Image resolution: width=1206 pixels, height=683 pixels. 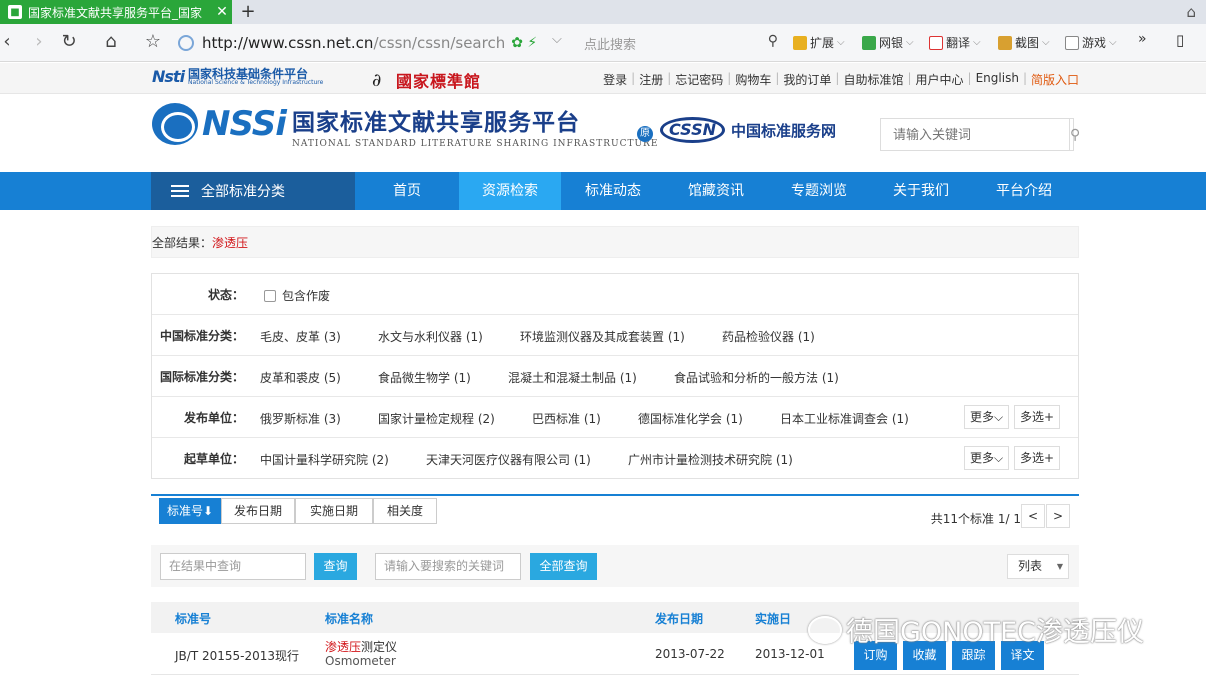 What do you see at coordinates (508, 459) in the screenshot?
I see `filter-option: 天津天河医疗仪器有限公司 (1)` at bounding box center [508, 459].